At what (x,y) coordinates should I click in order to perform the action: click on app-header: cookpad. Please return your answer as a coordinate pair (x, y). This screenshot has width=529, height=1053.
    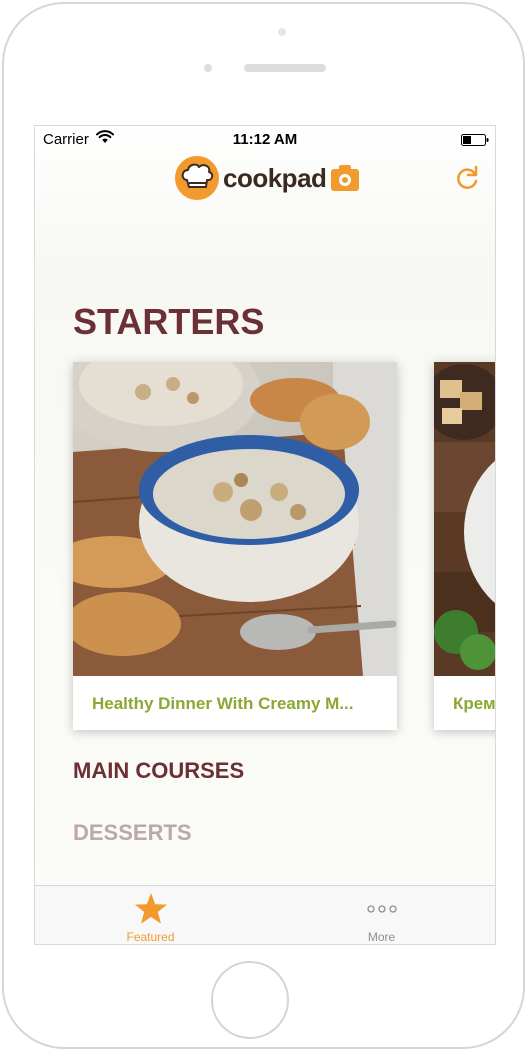
    Looking at the image, I should click on (265, 177).